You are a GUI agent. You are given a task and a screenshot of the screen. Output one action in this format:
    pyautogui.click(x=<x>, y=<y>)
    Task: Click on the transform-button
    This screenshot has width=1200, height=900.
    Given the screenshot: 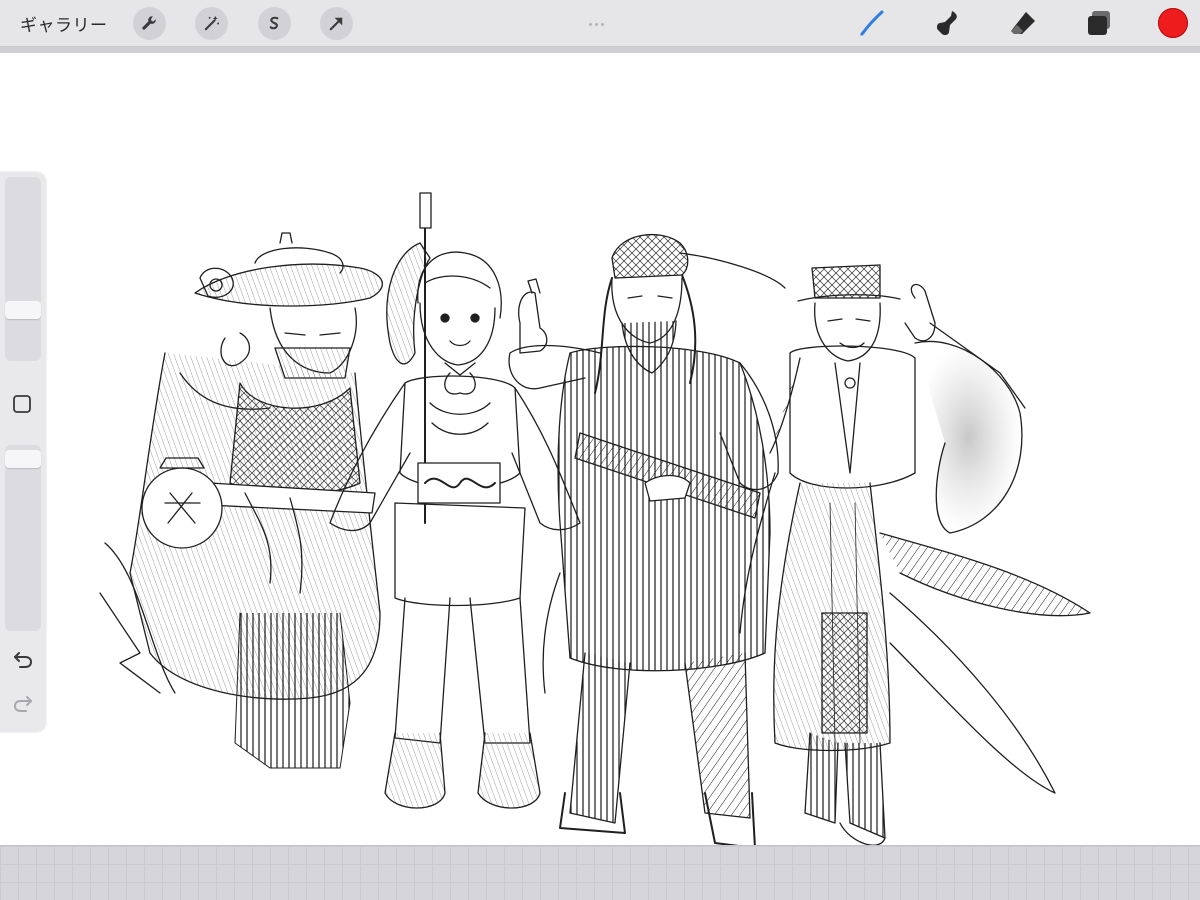 What is the action you would take?
    pyautogui.click(x=336, y=23)
    